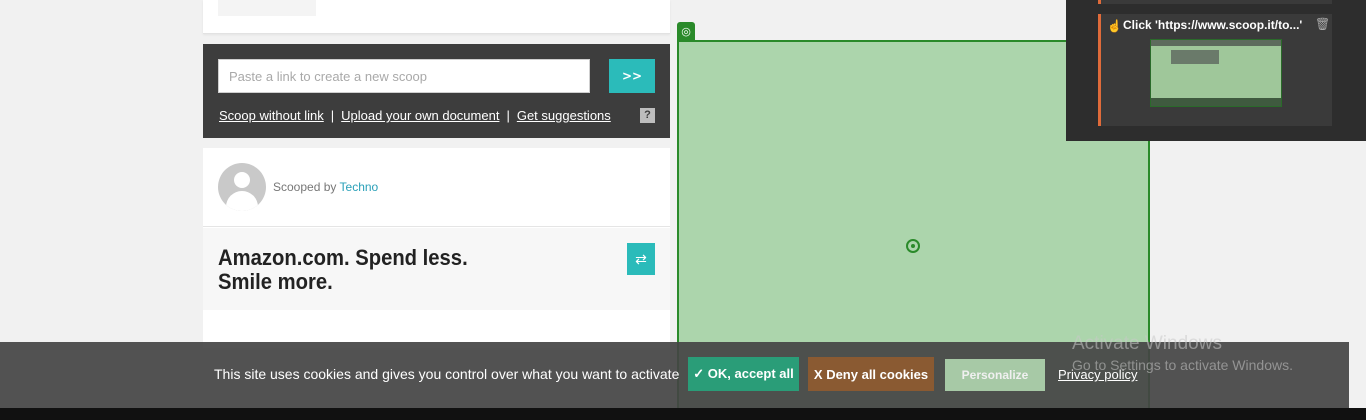 This screenshot has width=1366, height=420. What do you see at coordinates (632, 76) in the screenshot?
I see `scoop-submit-button: >>` at bounding box center [632, 76].